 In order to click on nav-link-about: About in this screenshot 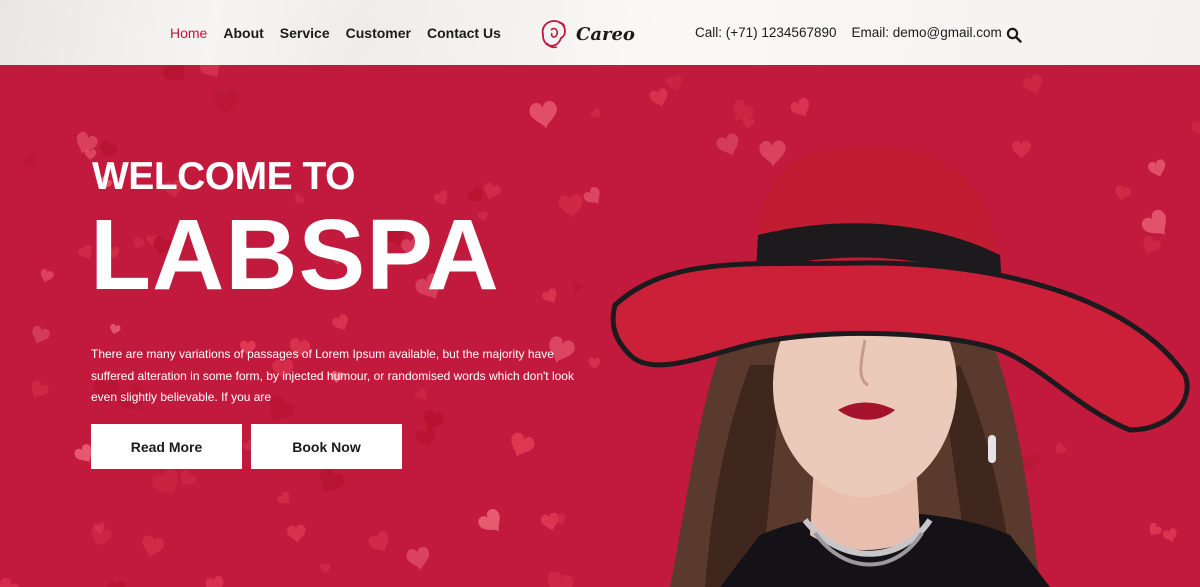, I will do `click(243, 33)`.